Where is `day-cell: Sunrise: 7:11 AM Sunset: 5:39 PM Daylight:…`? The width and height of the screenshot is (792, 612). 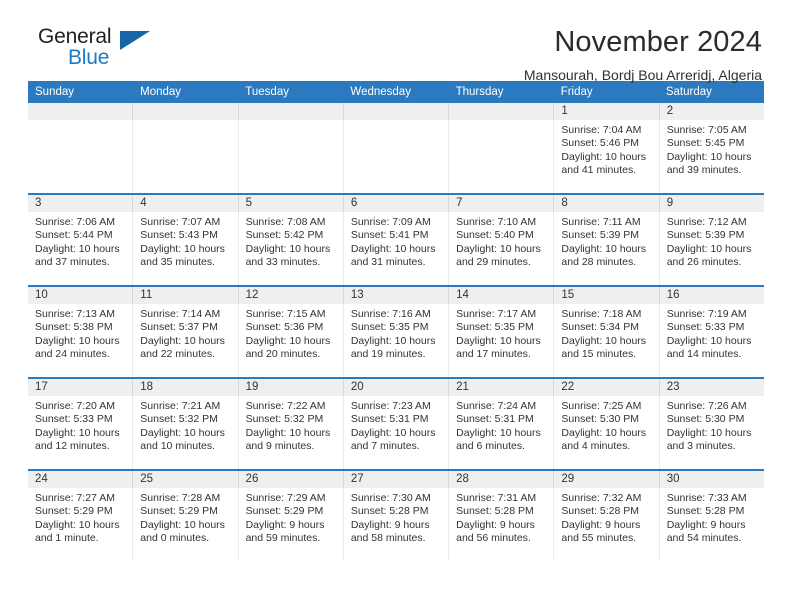
day-cell: Sunrise: 7:11 AM Sunset: 5:39 PM Daylight:… is located at coordinates (605, 248).